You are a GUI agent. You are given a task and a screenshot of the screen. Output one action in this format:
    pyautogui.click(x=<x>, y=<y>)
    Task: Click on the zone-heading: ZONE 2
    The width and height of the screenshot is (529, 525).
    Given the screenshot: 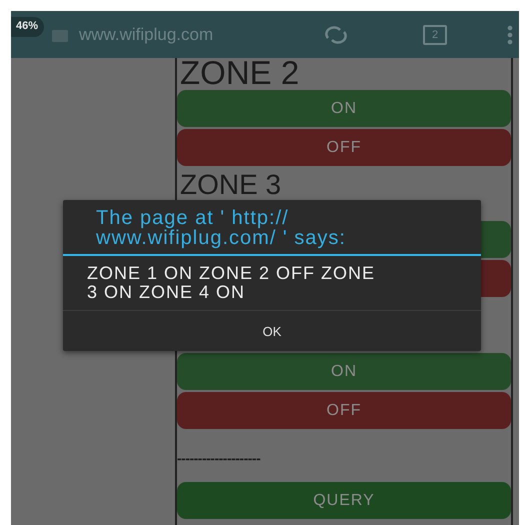 What is the action you would take?
    pyautogui.click(x=239, y=73)
    